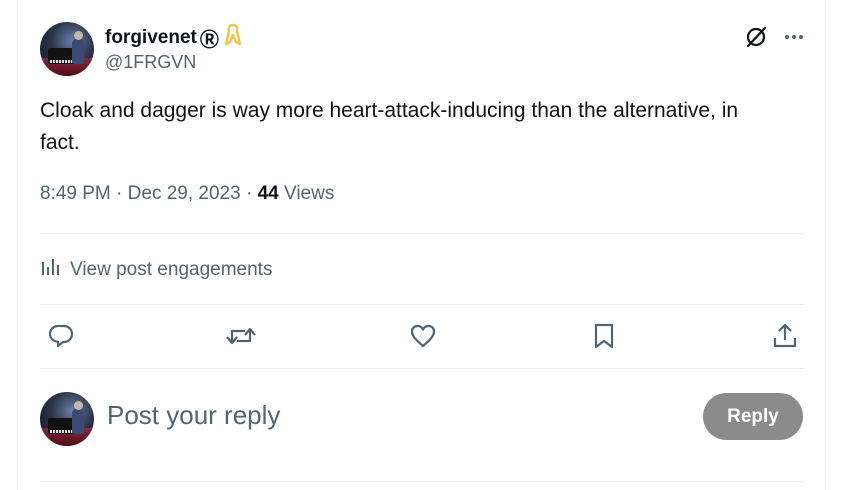 This screenshot has width=841, height=490. I want to click on reply-icon, so click(61, 336).